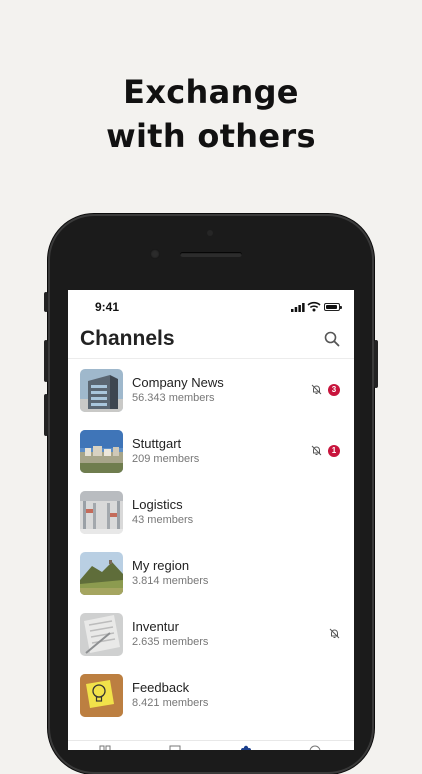  What do you see at coordinates (211, 694) in the screenshot?
I see `channel-row-feedback: Feedback 8.421 members` at bounding box center [211, 694].